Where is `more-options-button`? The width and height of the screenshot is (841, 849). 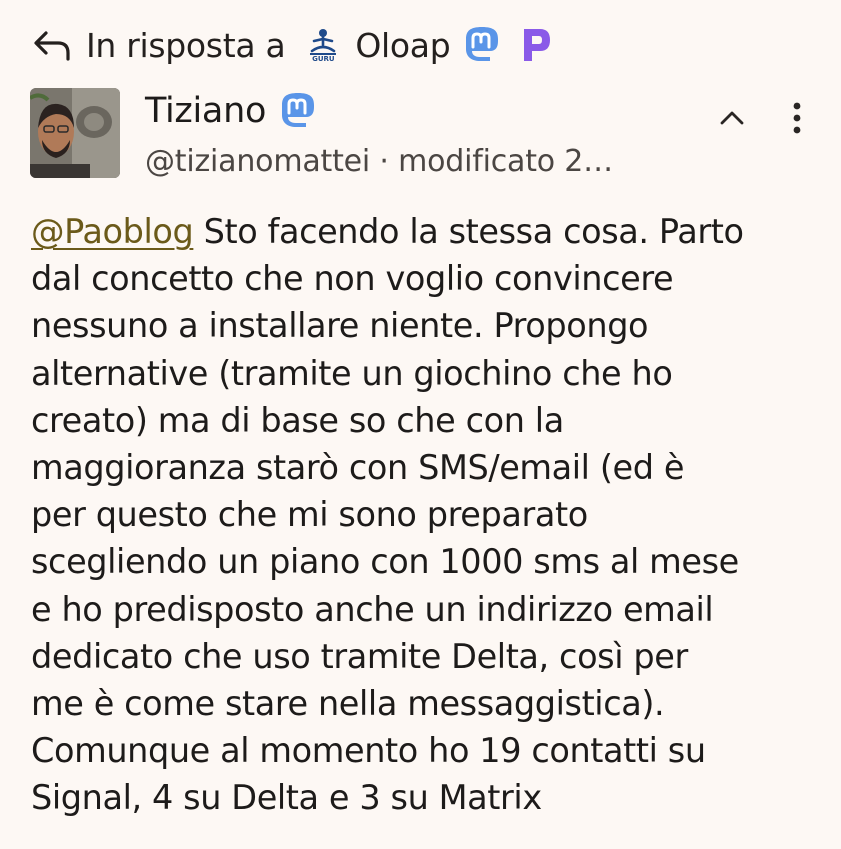
more-options-button is located at coordinates (797, 120).